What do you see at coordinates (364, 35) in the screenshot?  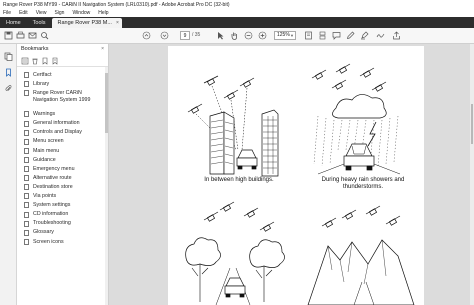 I see `highlight-icon` at bounding box center [364, 35].